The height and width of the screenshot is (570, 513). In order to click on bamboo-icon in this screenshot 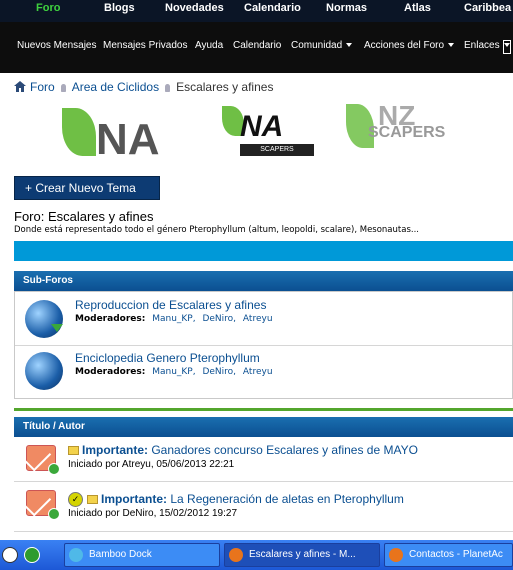, I will do `click(76, 555)`.